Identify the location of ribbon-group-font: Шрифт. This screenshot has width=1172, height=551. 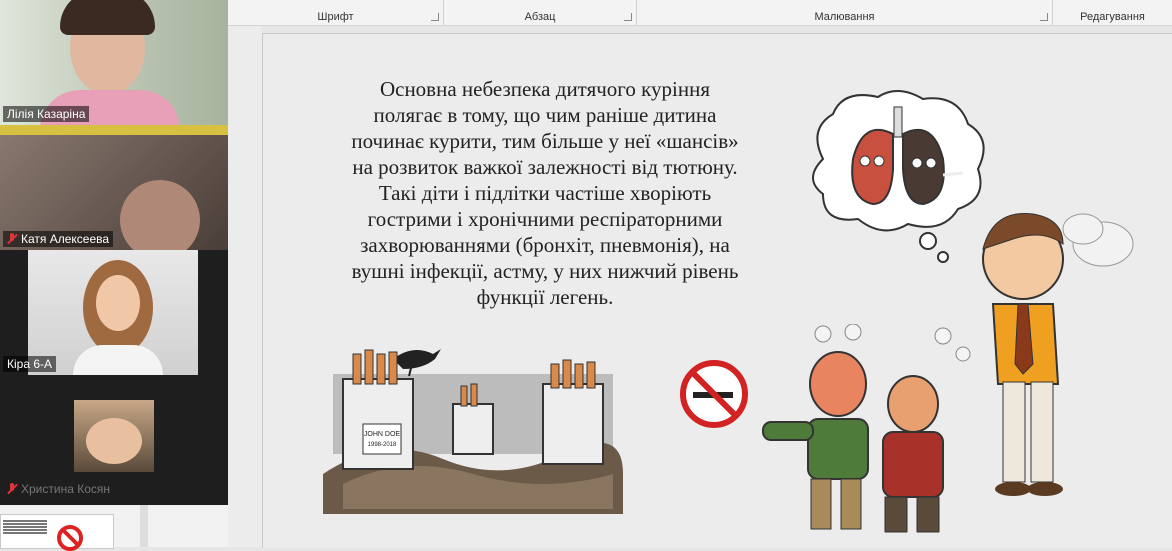
(336, 12).